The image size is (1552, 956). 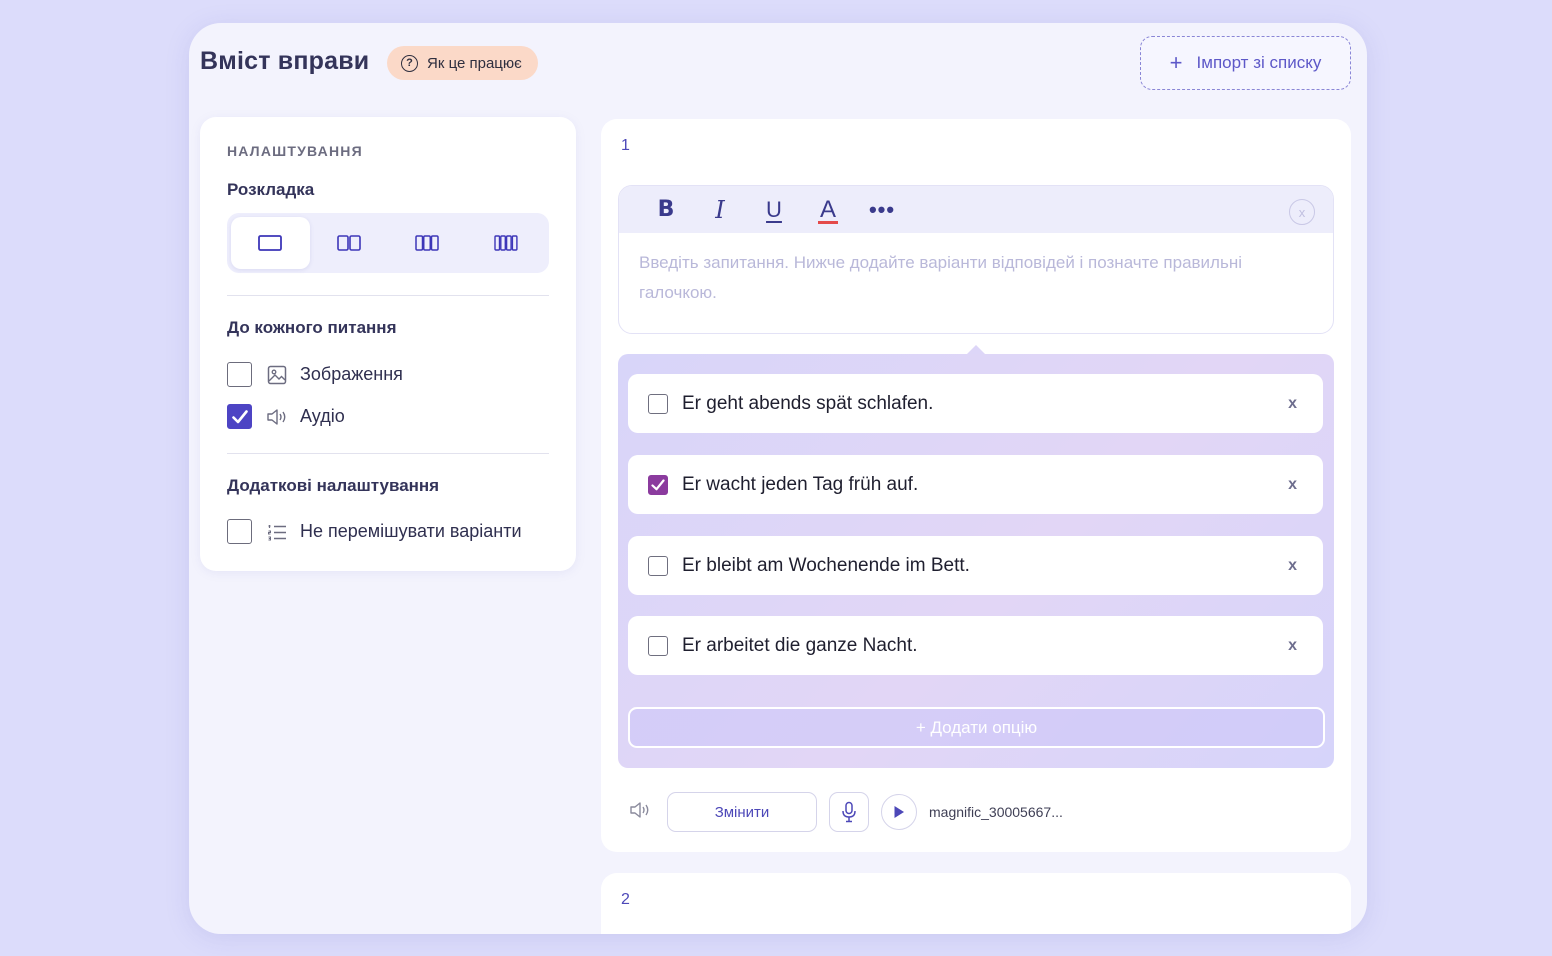 I want to click on italic-button: I, so click(x=720, y=210).